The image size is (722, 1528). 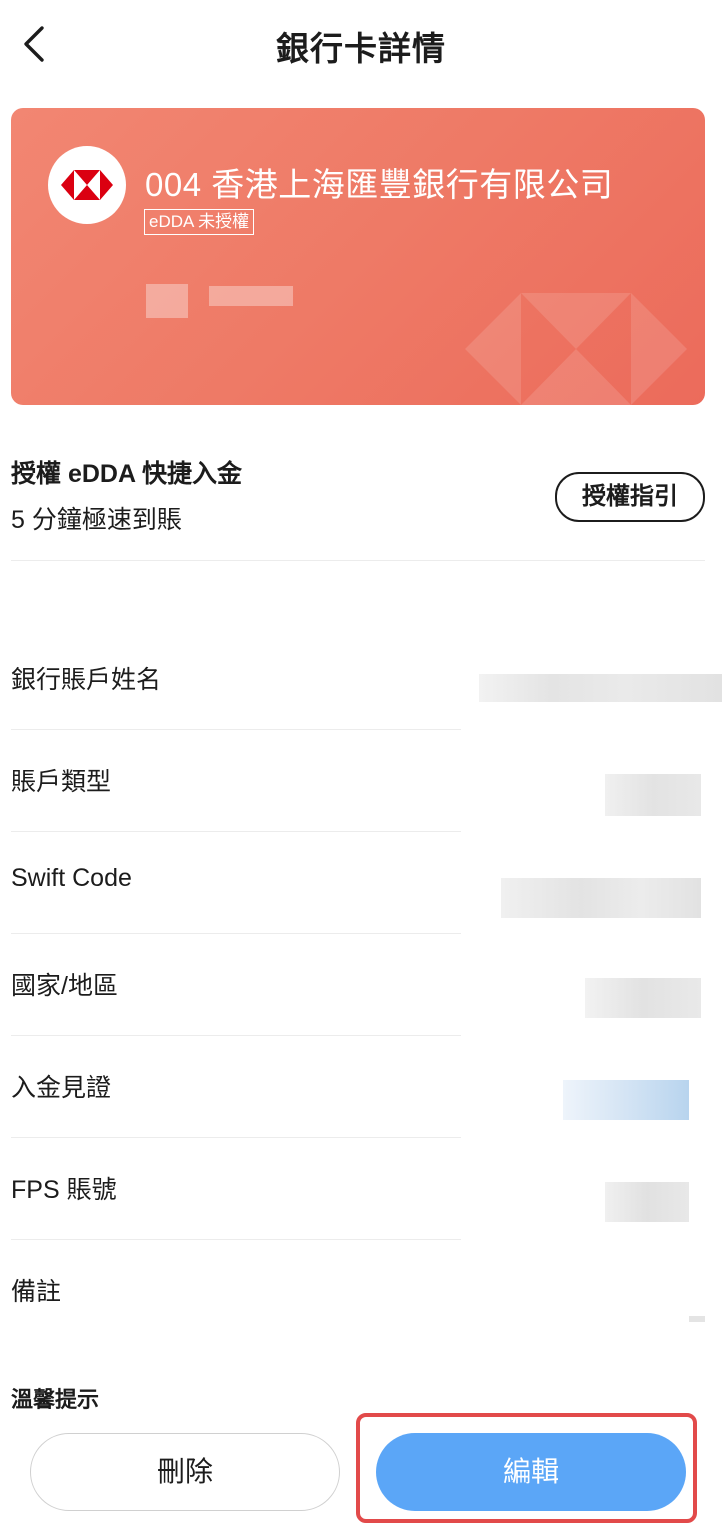 I want to click on detail-label: FPS 賬號, so click(x=64, y=1190).